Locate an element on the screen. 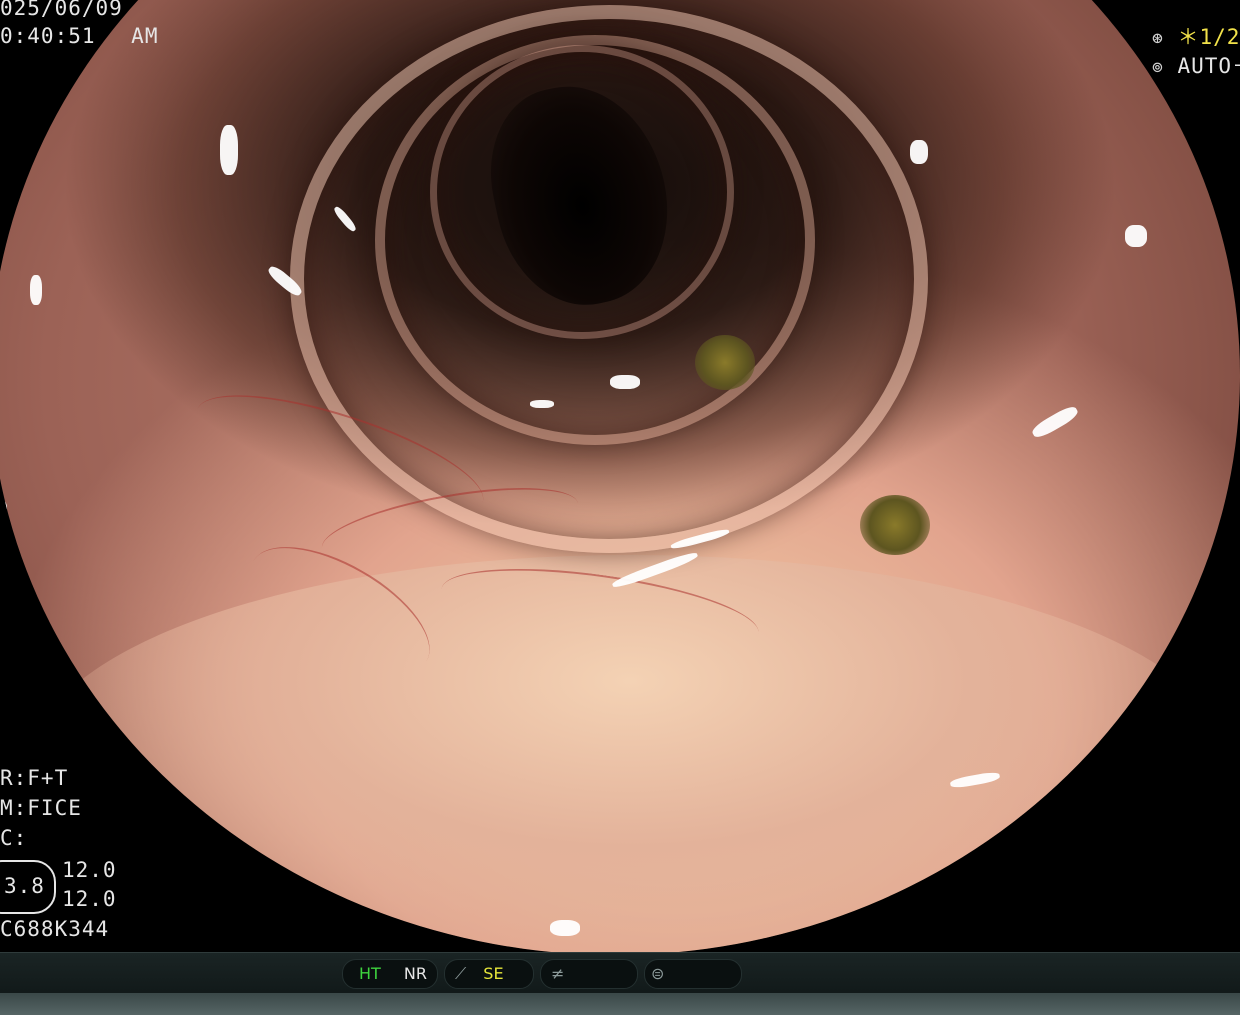 The image size is (1240, 1015). iris-icon: ⊚ is located at coordinates (1158, 67).